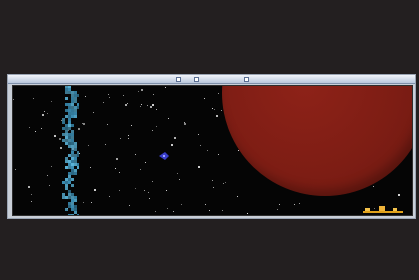  What do you see at coordinates (211, 79) in the screenshot?
I see `title-bar` at bounding box center [211, 79].